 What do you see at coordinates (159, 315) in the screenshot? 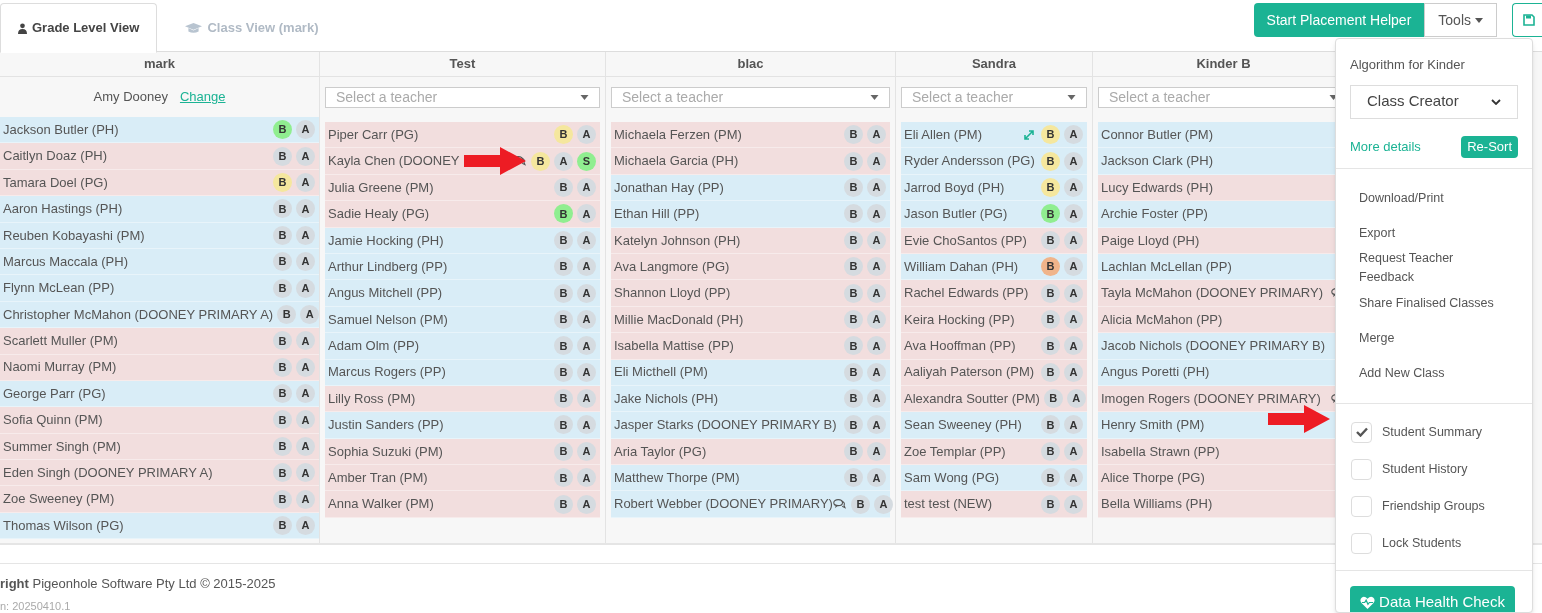
I see `student-row: Christopher McMahon (DOONEY PRIMARY A) B A` at bounding box center [159, 315].